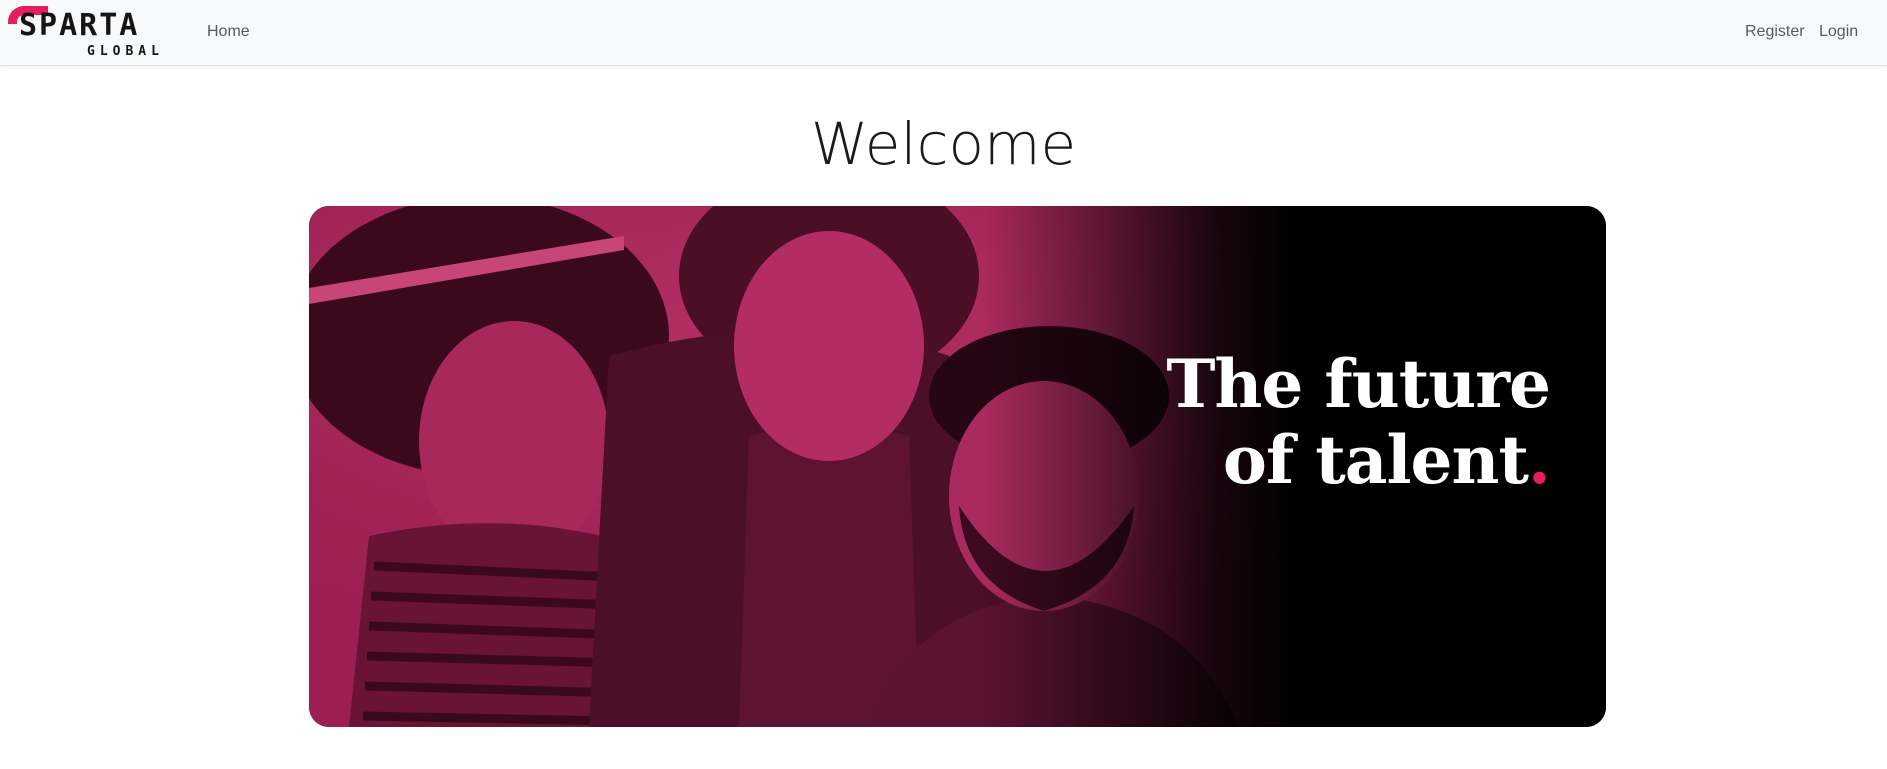 This screenshot has height=769, width=1887. I want to click on hero-tagline: The future of talent., so click(1358, 422).